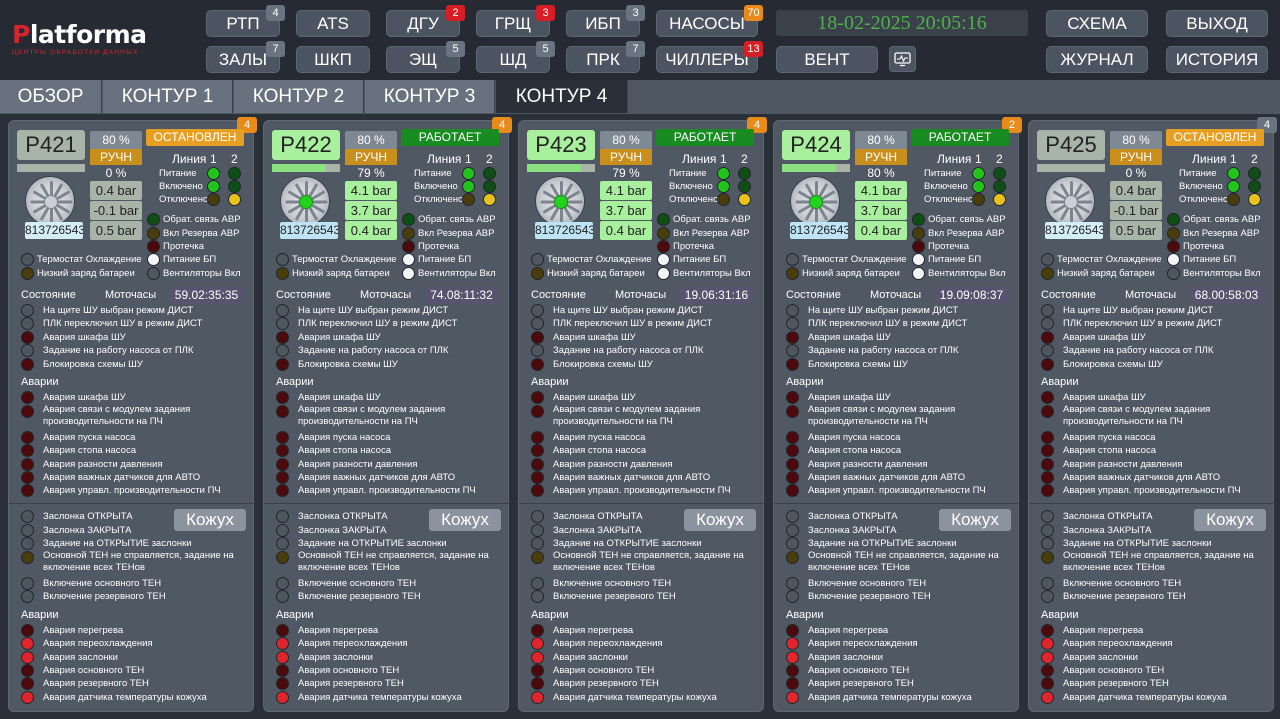 The height and width of the screenshot is (719, 1280). I want to click on speed-actual: 80 %, so click(881, 173).